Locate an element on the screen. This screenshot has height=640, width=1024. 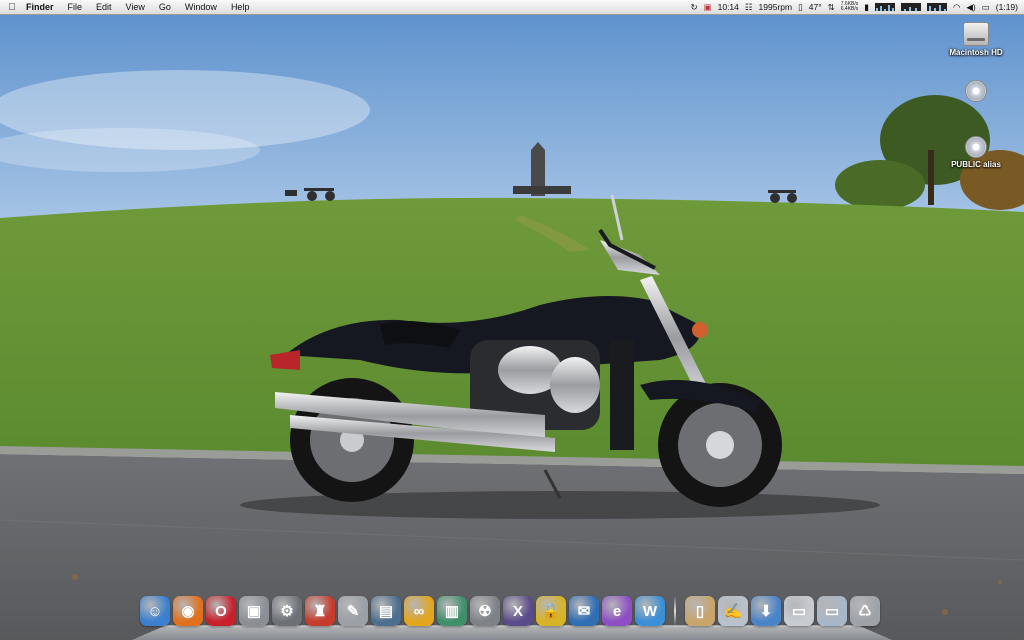
time-machine-icon: ↻ is located at coordinates (693, 7).